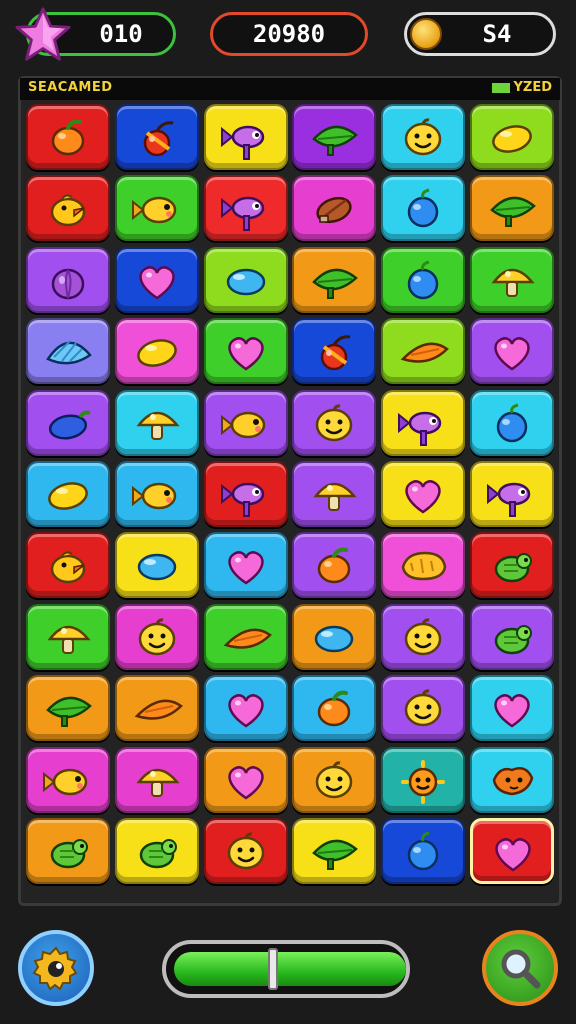 The height and width of the screenshot is (1024, 576). I want to click on gear-icon, so click(55, 968).